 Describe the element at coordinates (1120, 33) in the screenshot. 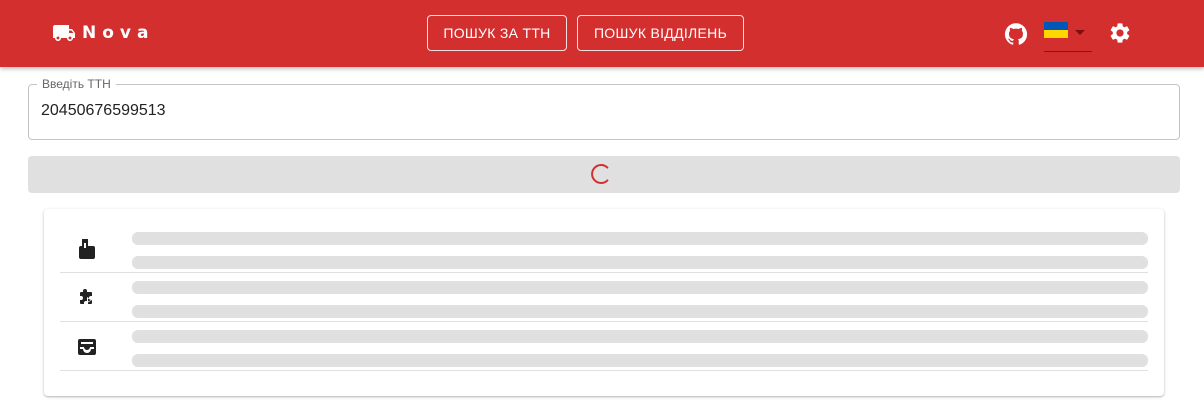

I see `settings-icon` at that location.